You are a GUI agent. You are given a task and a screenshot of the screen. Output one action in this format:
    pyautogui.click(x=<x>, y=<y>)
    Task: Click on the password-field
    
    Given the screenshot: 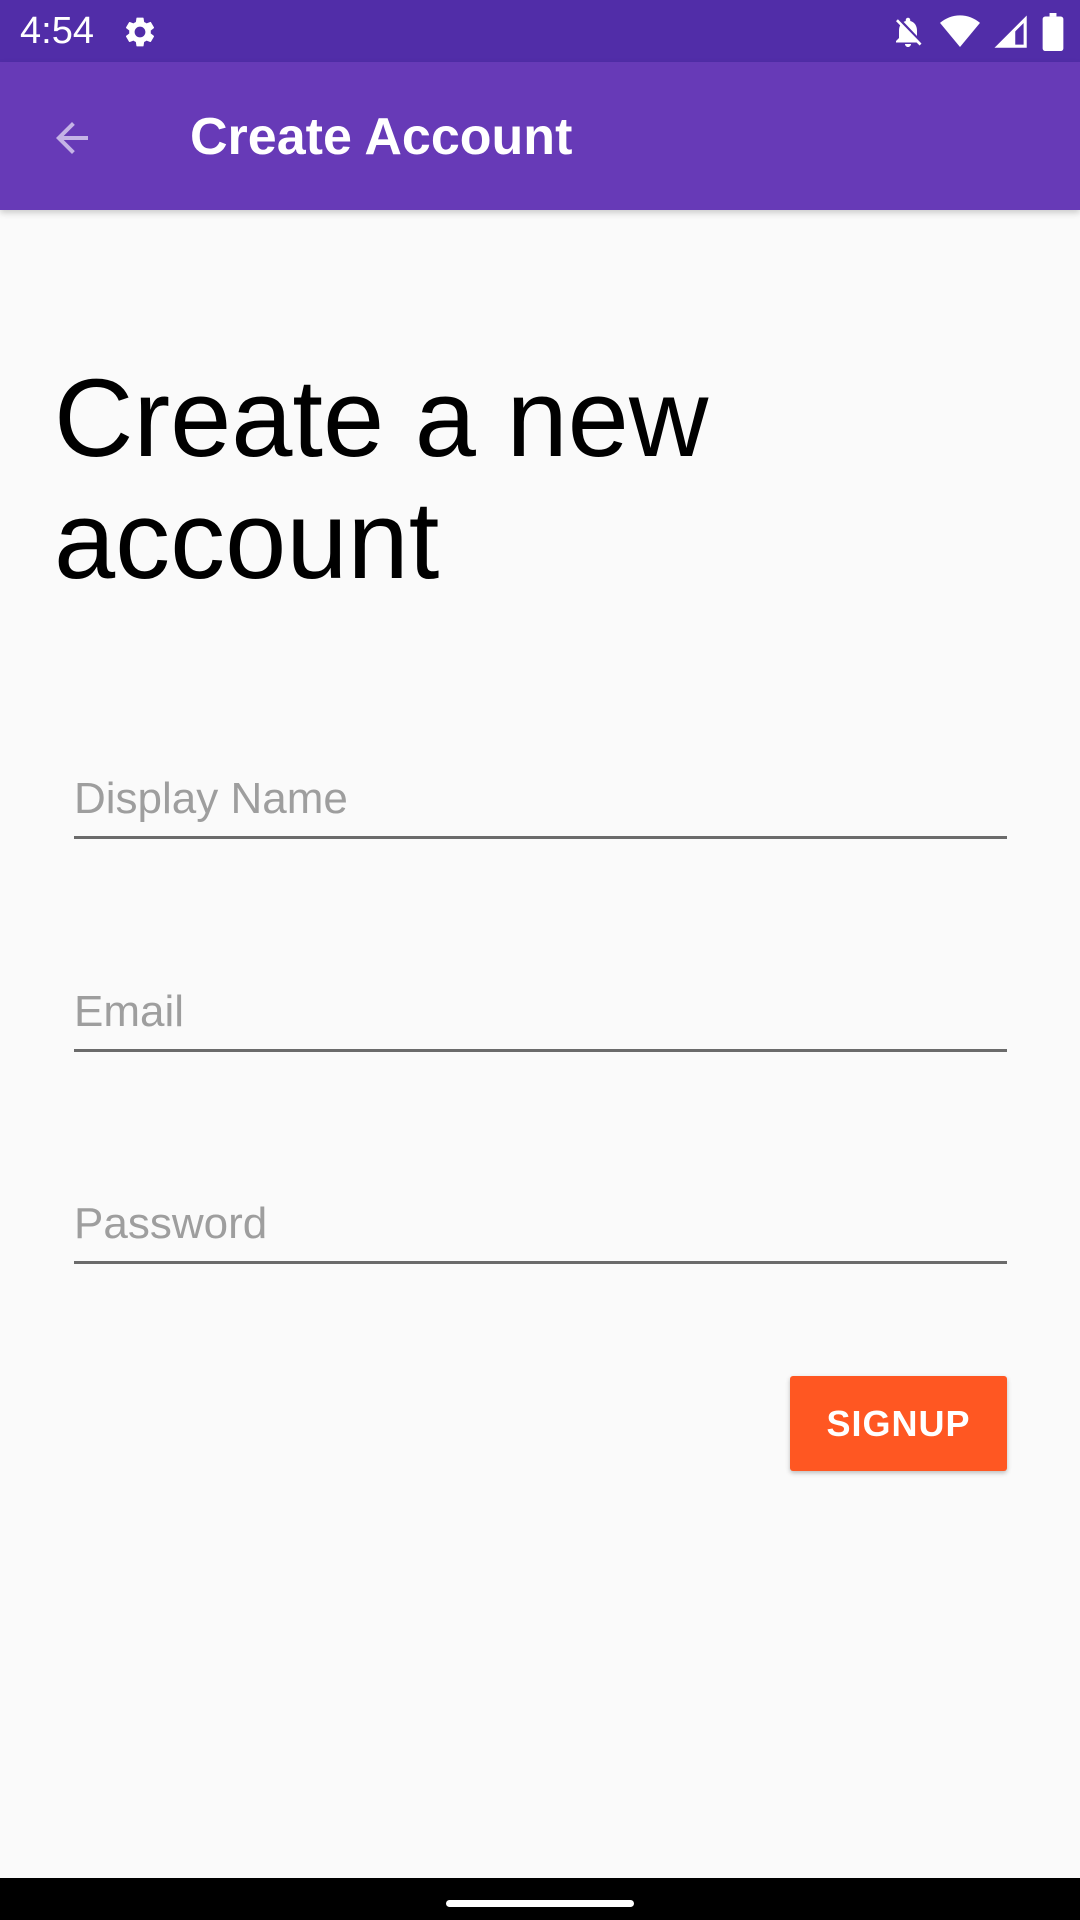 What is the action you would take?
    pyautogui.click(x=540, y=1222)
    